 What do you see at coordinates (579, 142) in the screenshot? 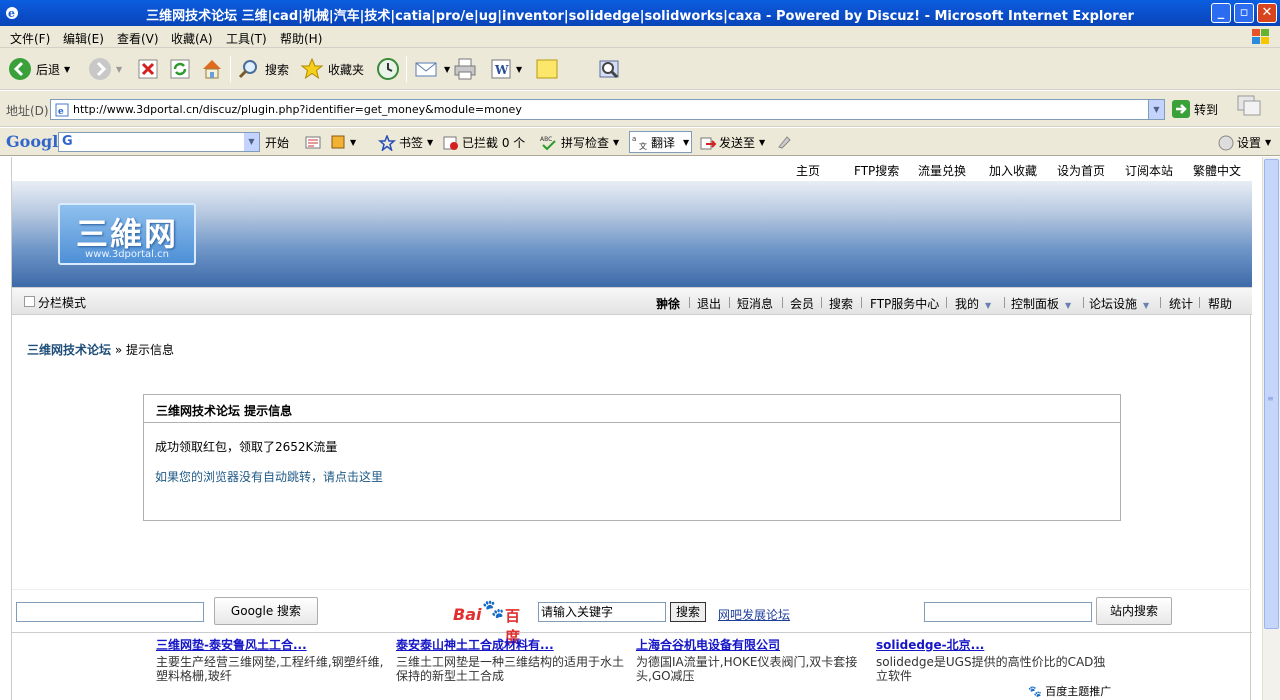
I see `spellcheck-button: ABC 拼写检查 ▼` at bounding box center [579, 142].